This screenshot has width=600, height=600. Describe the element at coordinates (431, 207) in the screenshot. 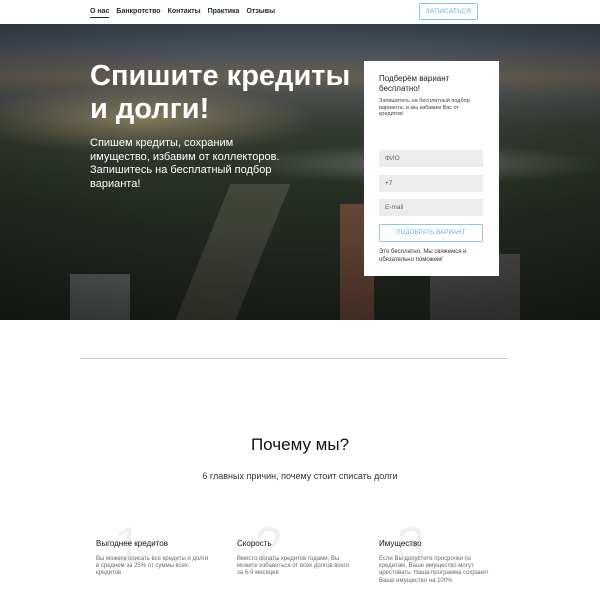

I see `email-field` at that location.